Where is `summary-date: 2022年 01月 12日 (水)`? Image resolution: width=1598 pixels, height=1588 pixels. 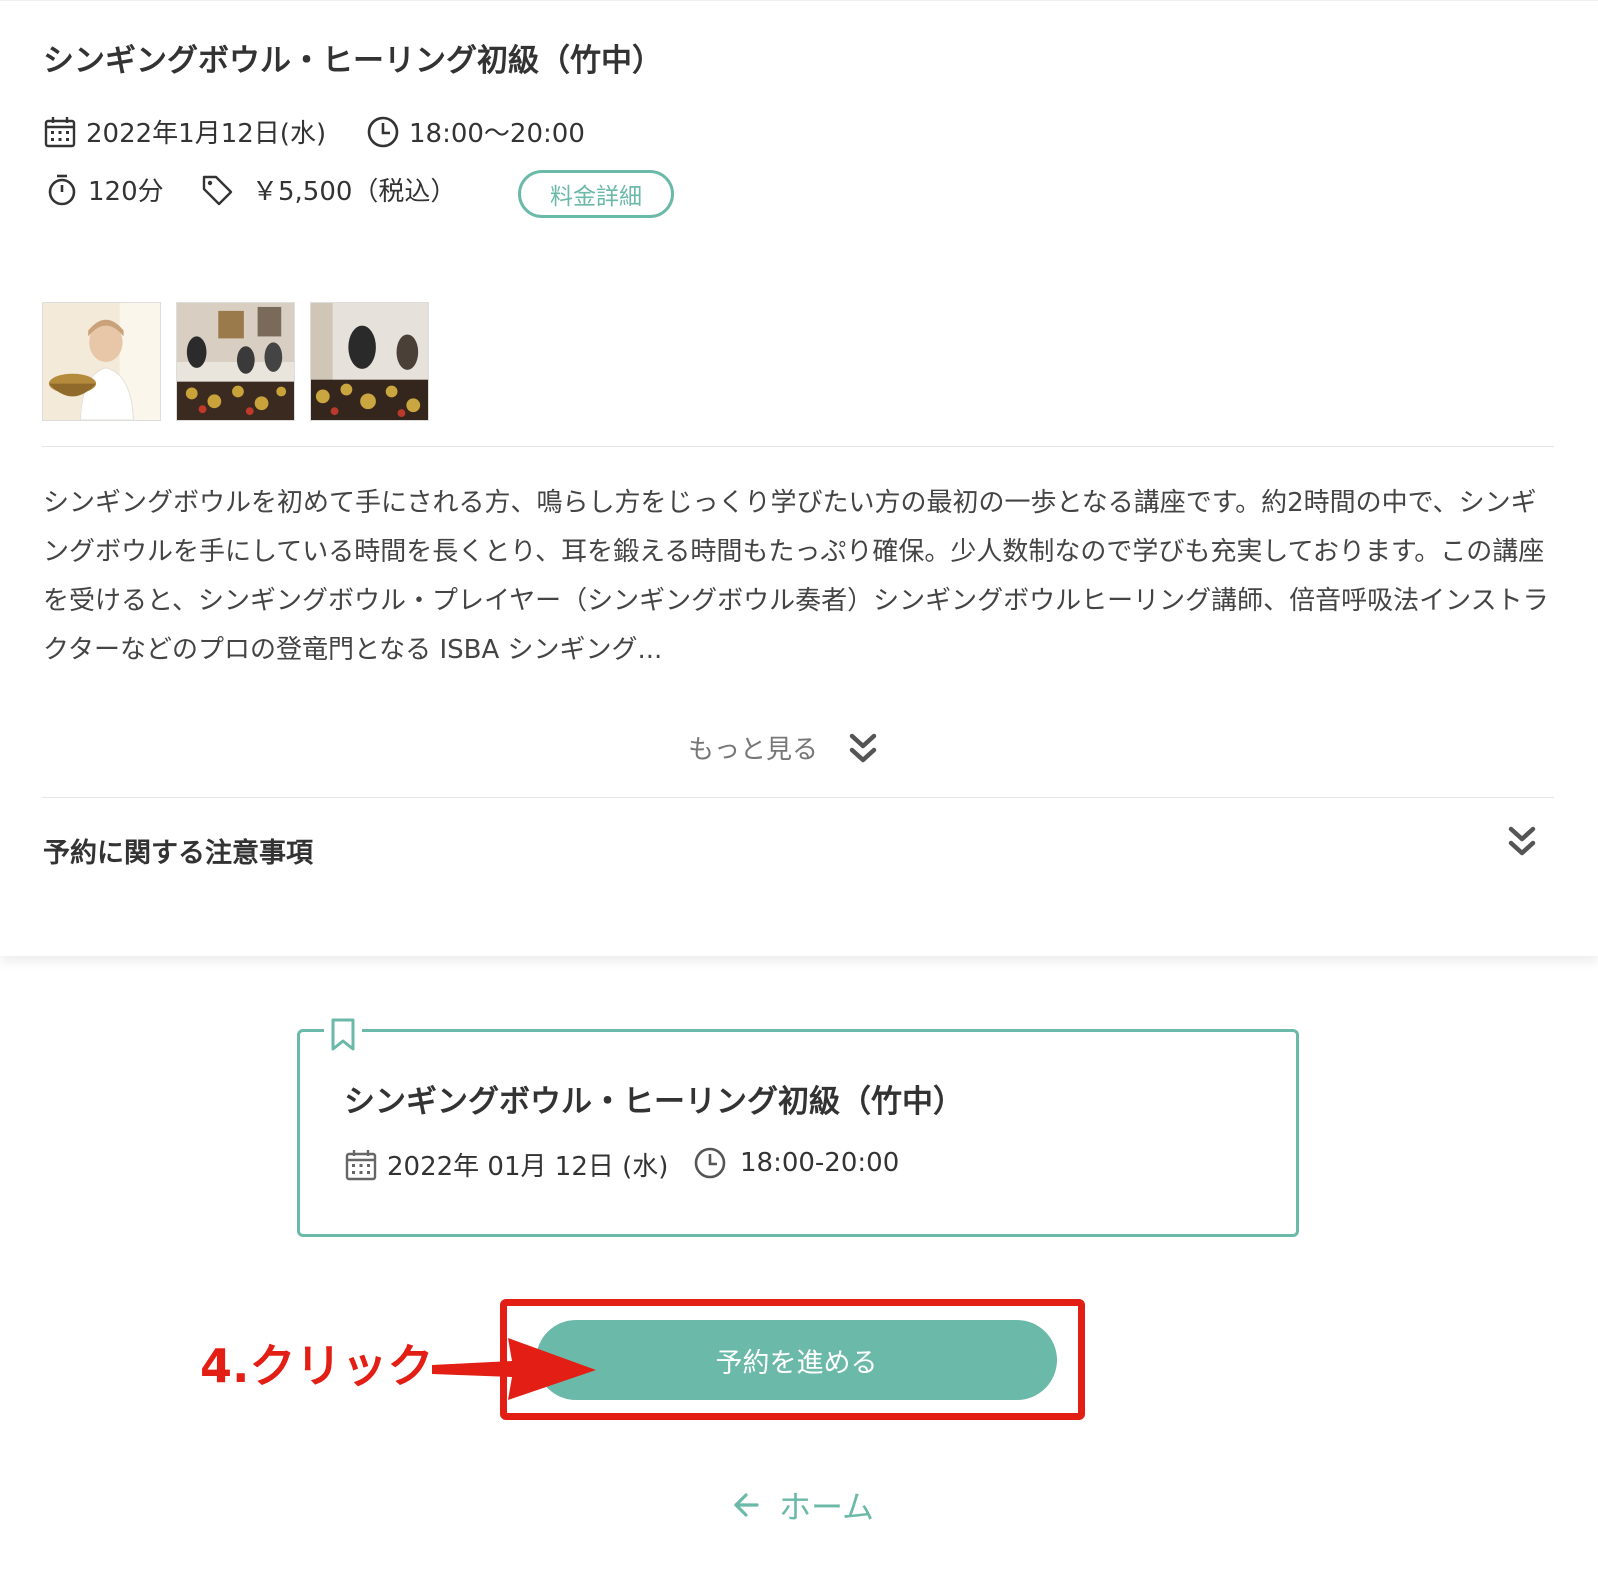 summary-date: 2022年 01月 12日 (水) is located at coordinates (506, 1164).